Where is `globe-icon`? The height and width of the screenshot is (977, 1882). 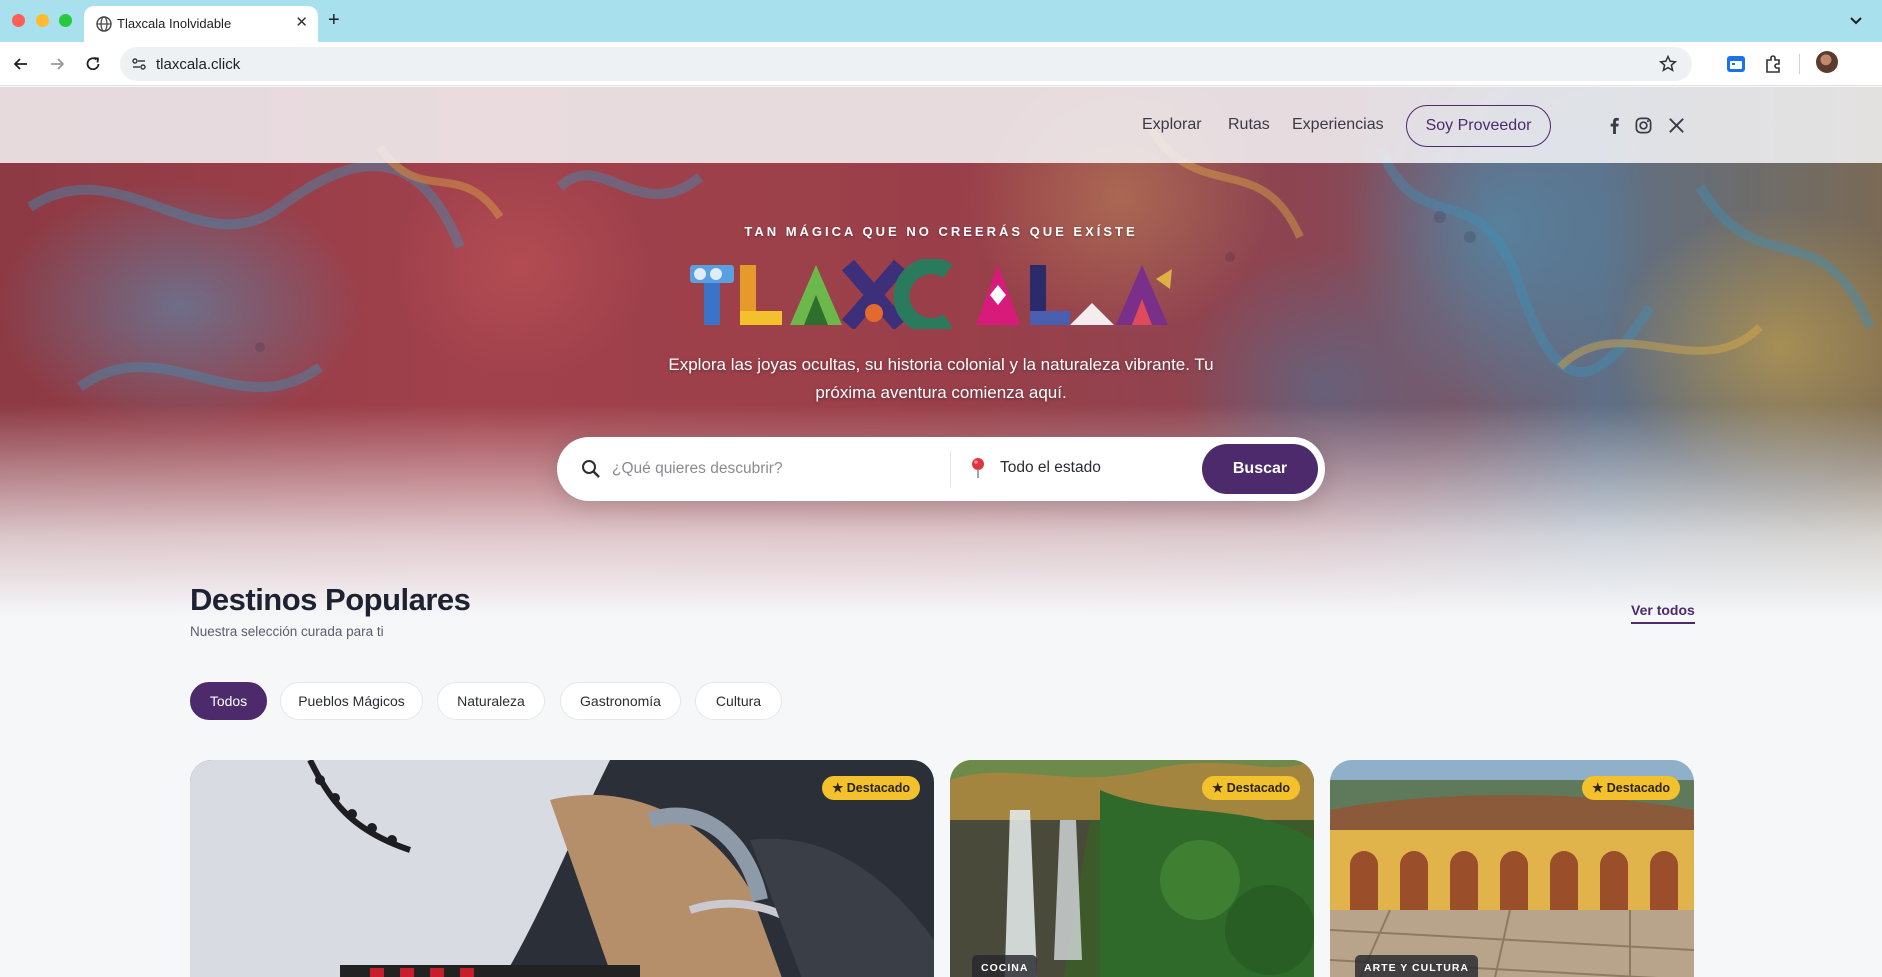 globe-icon is located at coordinates (104, 24).